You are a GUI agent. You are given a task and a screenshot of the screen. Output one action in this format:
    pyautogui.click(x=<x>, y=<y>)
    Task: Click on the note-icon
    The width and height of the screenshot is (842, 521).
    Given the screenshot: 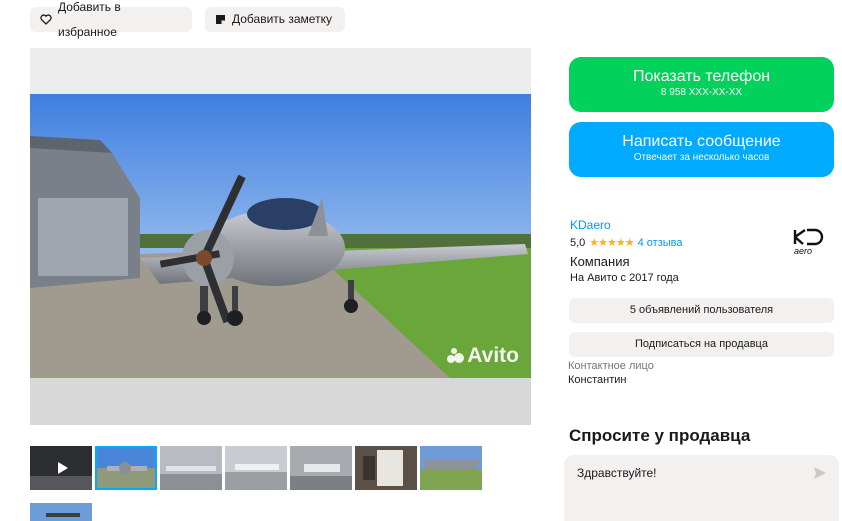 What is the action you would take?
    pyautogui.click(x=220, y=19)
    